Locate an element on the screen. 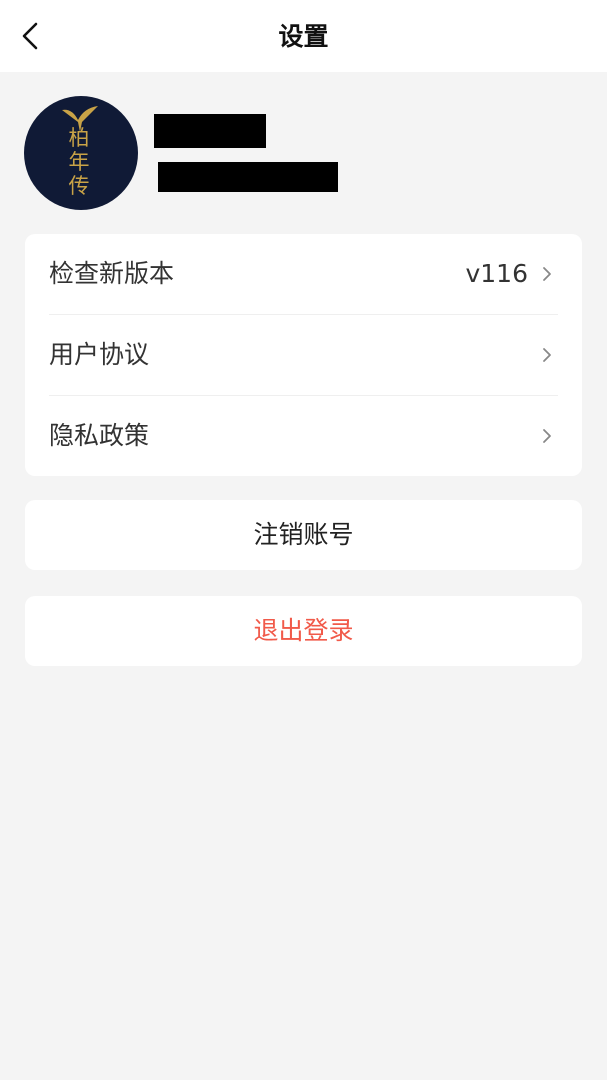  user-agreement-item: 用户协议 is located at coordinates (303, 355).